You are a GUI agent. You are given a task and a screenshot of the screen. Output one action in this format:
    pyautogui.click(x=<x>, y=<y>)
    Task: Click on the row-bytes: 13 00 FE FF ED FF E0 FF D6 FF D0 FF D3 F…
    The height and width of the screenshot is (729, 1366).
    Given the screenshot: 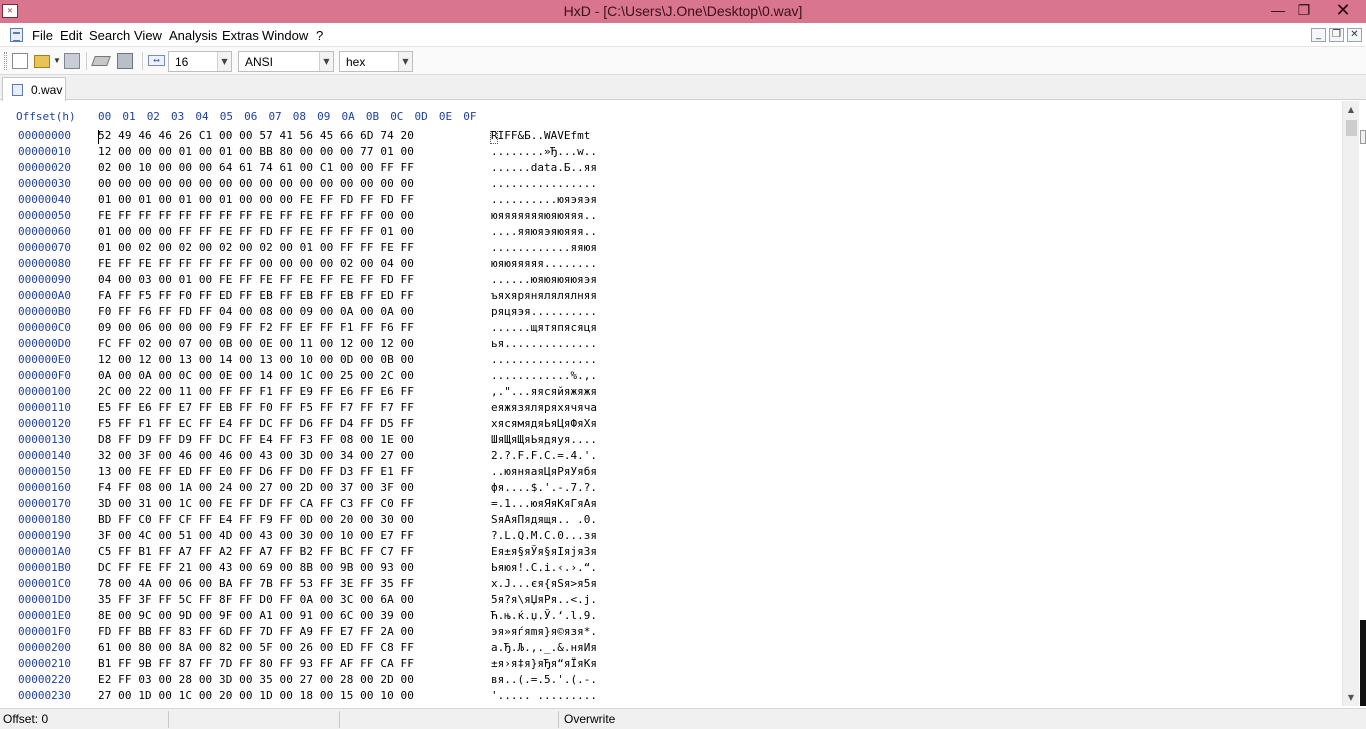 What is the action you would take?
    pyautogui.click(x=256, y=471)
    